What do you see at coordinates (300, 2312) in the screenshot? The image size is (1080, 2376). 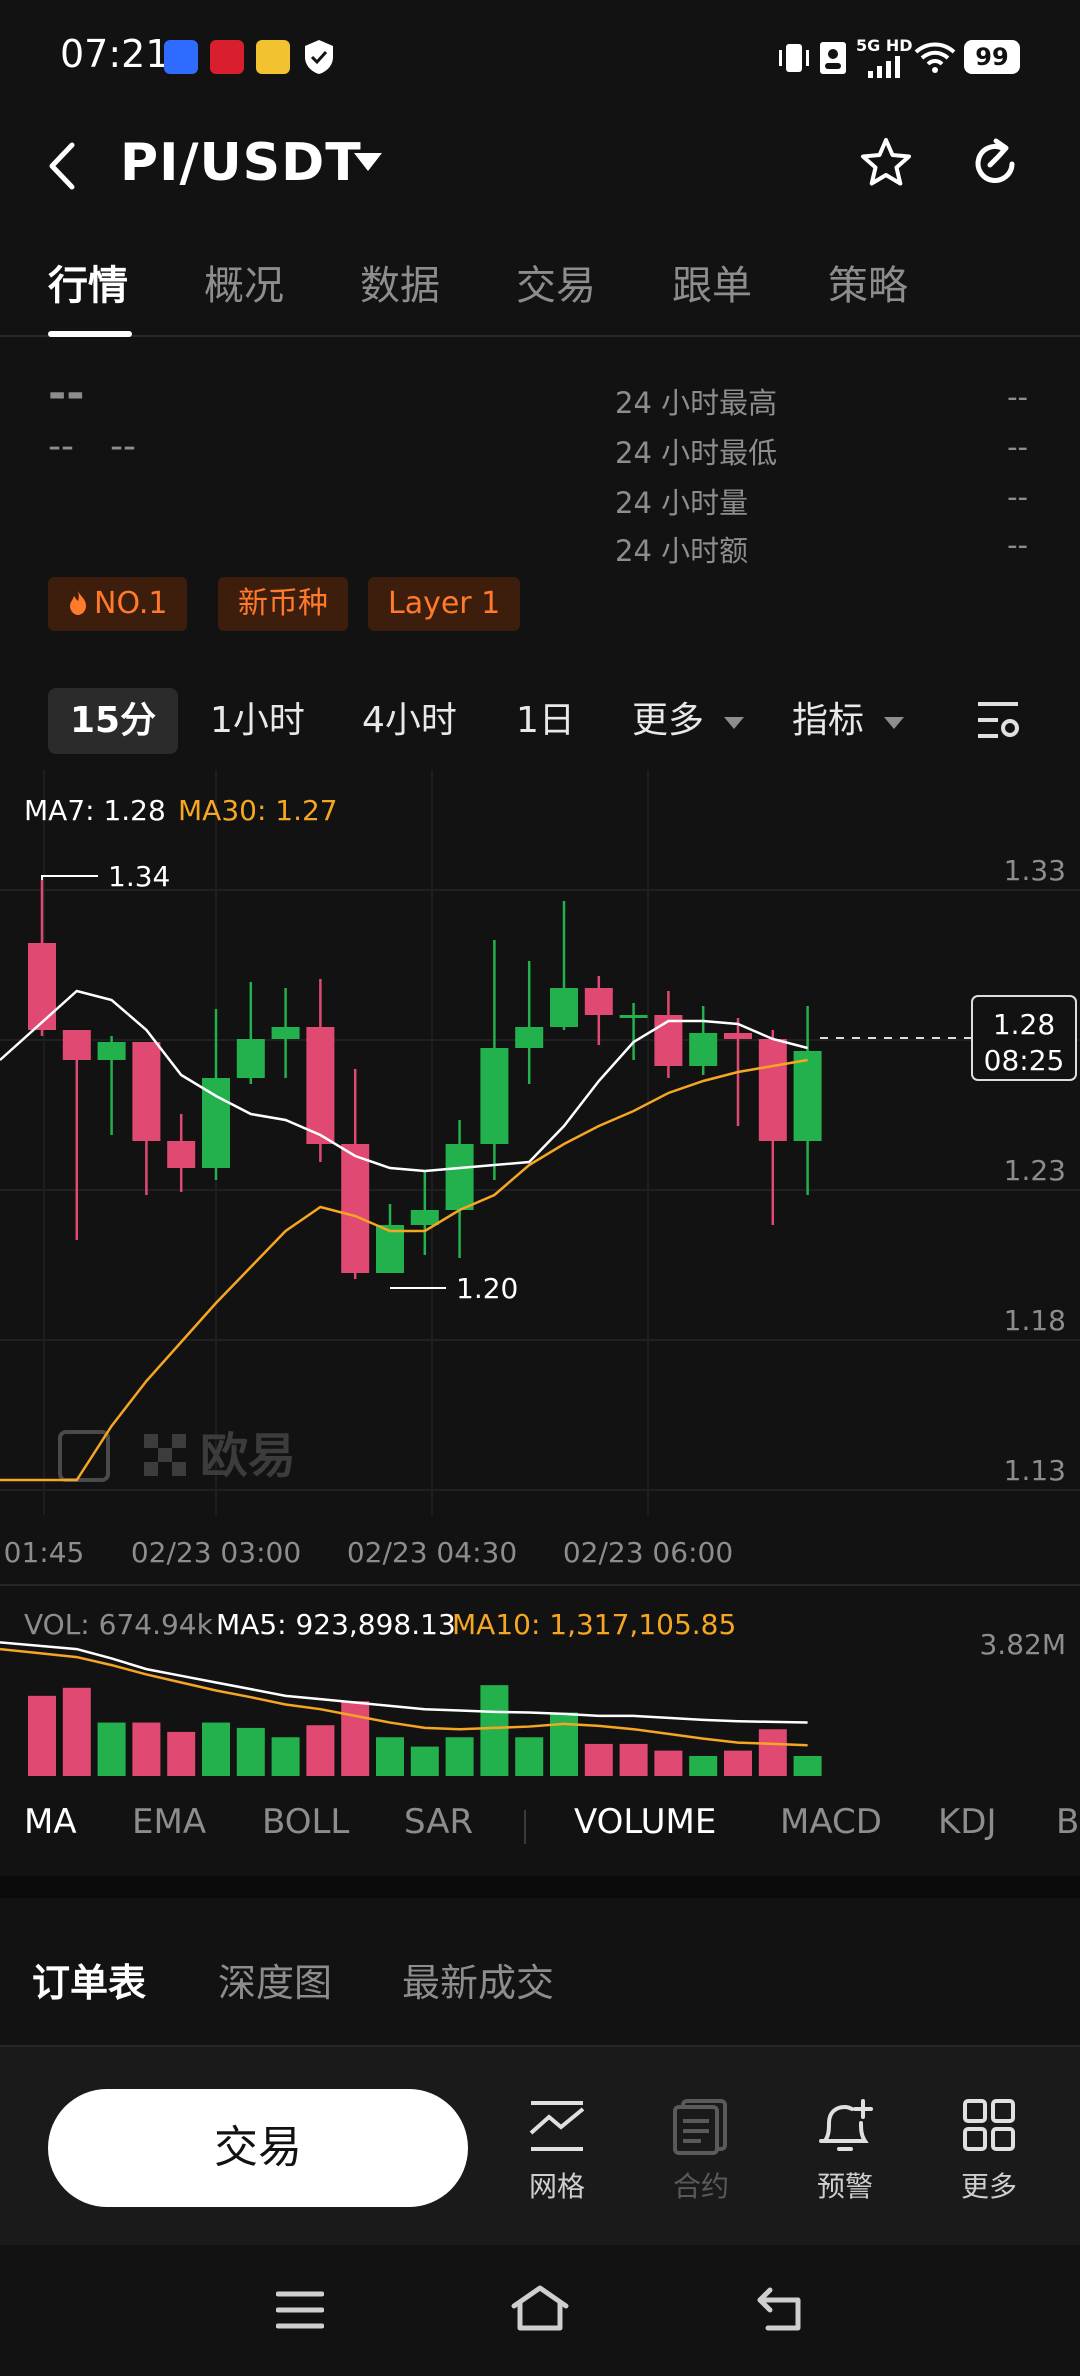 I see `menu-icon` at bounding box center [300, 2312].